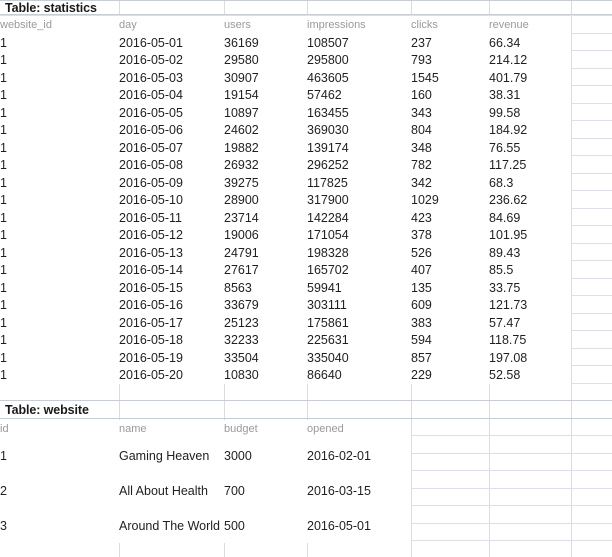 The image size is (612, 557). What do you see at coordinates (171, 25) in the screenshot?
I see `column-header-day: day` at bounding box center [171, 25].